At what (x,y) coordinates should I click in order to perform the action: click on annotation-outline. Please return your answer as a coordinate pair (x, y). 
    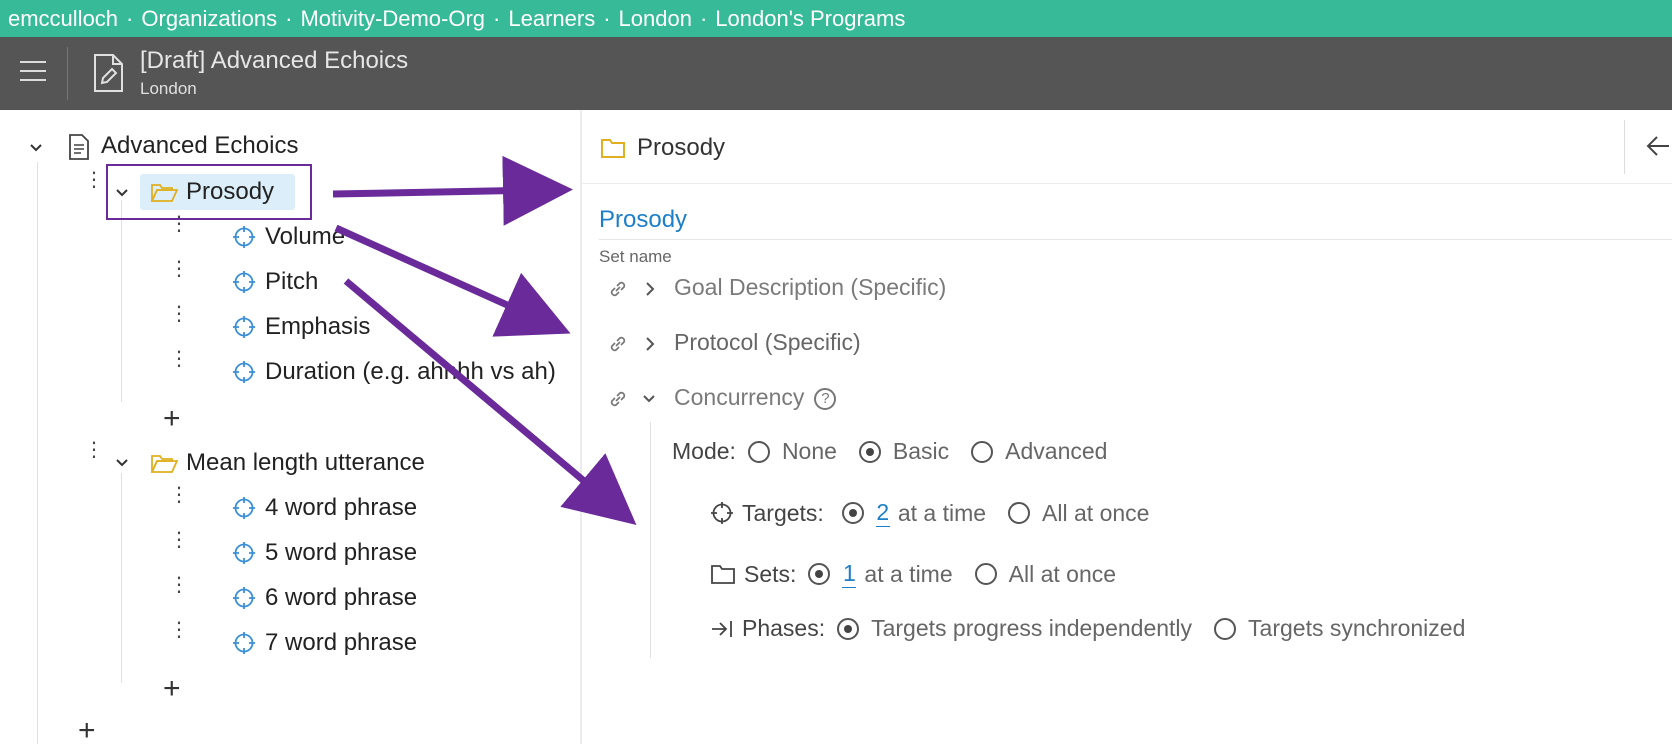
    Looking at the image, I should click on (209, 192).